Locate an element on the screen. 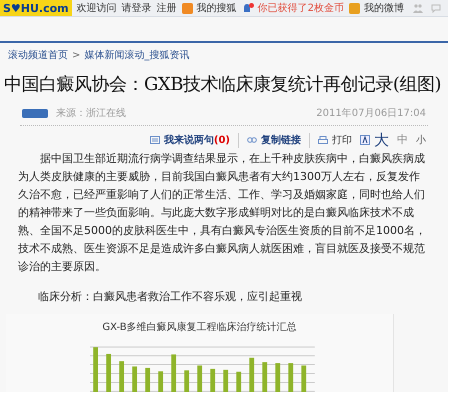  top-link: 请登录 is located at coordinates (137, 8).